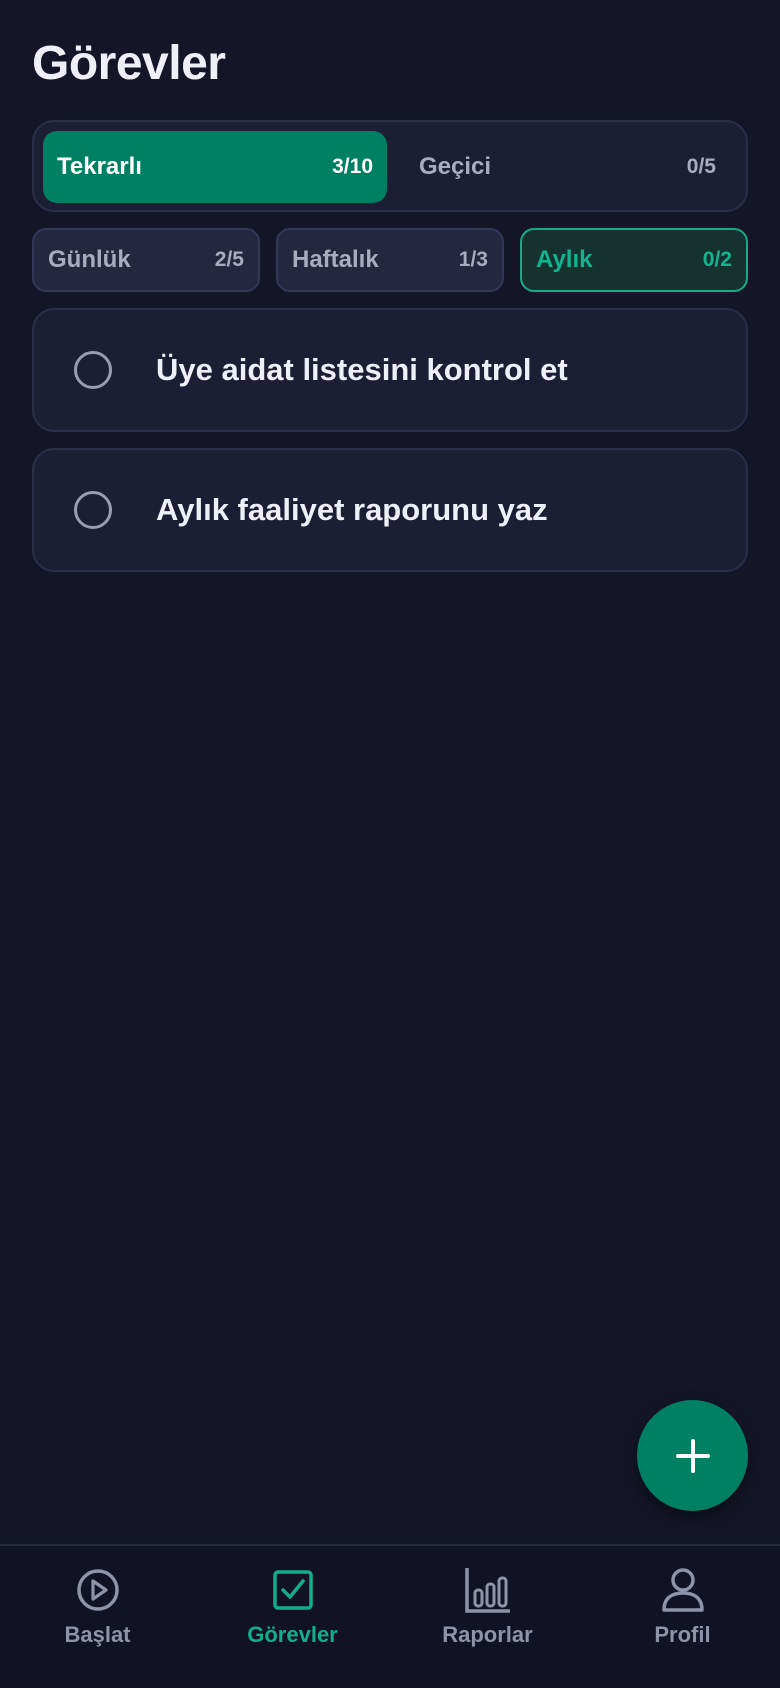 The image size is (780, 1688). Describe the element at coordinates (487, 1619) in the screenshot. I see `nav-item-reports: Raporlar` at that location.